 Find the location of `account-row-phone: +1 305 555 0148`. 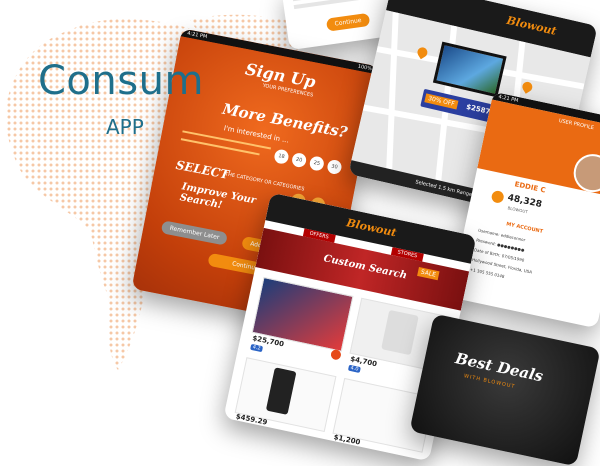

account-row-phone: +1 305 555 0148 is located at coordinates (487, 272).